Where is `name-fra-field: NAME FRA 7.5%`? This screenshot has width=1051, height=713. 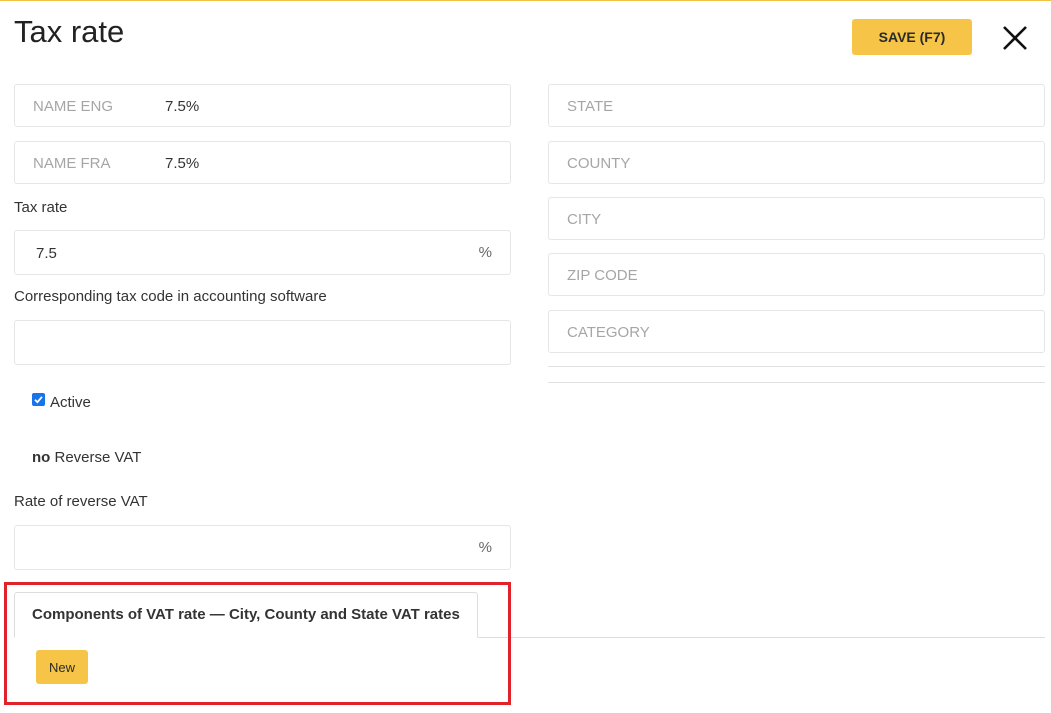 name-fra-field: NAME FRA 7.5% is located at coordinates (262, 162).